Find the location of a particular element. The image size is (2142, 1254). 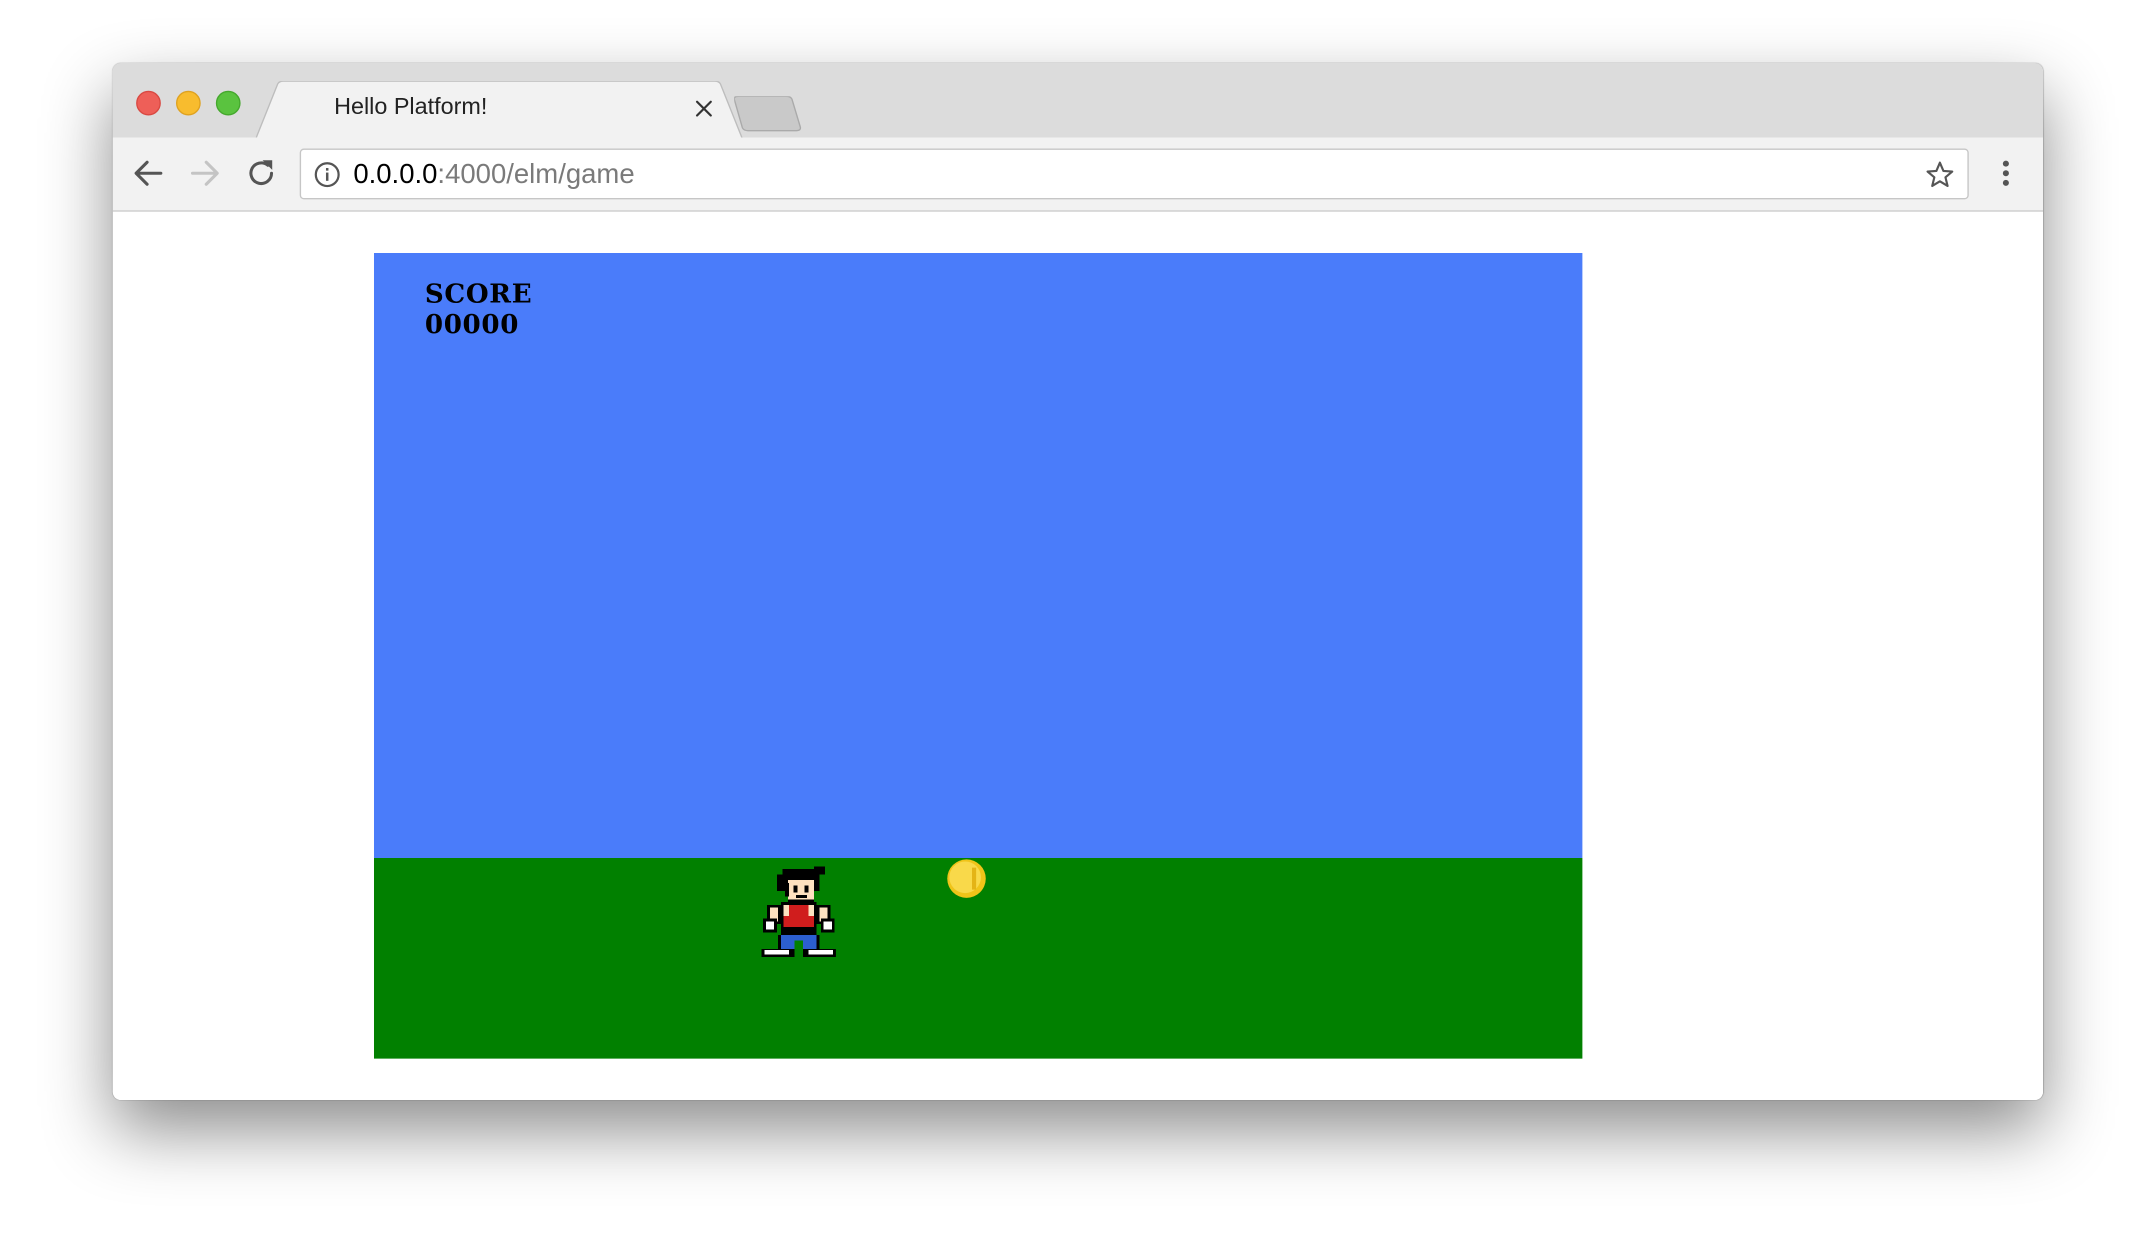

tab-hello-platform: Hello Platform! is located at coordinates (500, 110).